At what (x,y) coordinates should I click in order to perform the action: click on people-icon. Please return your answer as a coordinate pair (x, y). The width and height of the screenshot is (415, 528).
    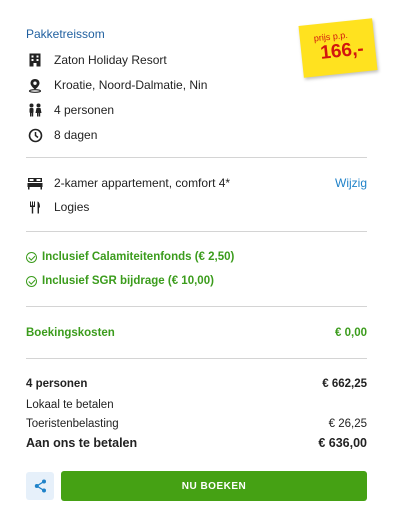
    Looking at the image, I should click on (35, 110).